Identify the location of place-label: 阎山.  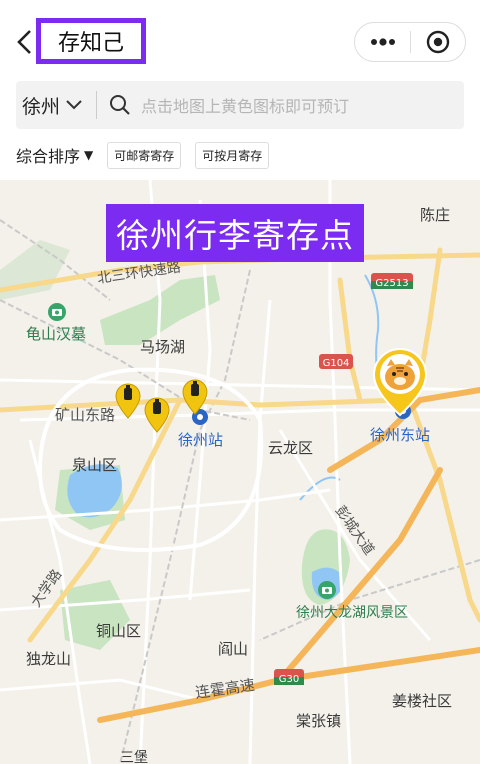
(233, 649).